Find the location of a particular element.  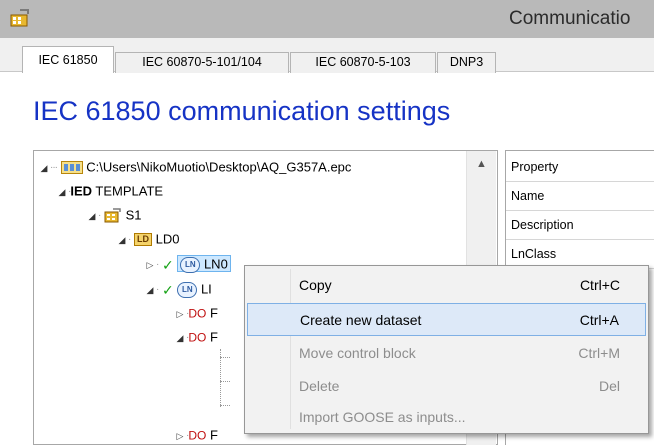

tab-iec-60870-5-101-104: IEC 60870-5-101/104 is located at coordinates (202, 62).